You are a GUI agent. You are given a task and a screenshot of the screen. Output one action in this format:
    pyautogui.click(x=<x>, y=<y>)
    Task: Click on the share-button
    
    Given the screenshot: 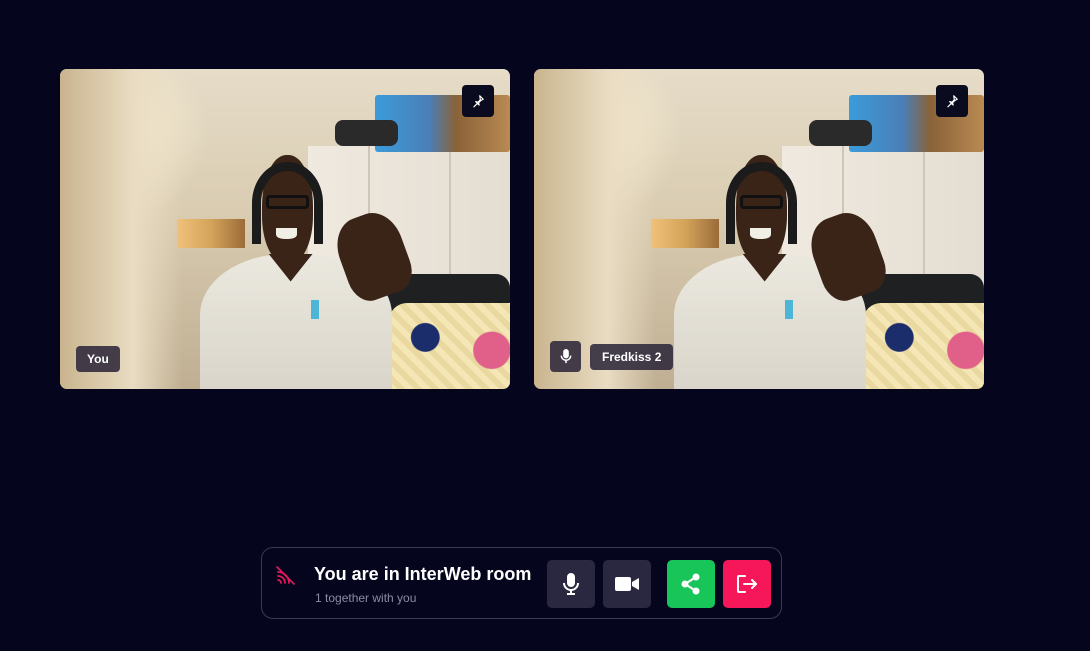 What is the action you would take?
    pyautogui.click(x=691, y=584)
    